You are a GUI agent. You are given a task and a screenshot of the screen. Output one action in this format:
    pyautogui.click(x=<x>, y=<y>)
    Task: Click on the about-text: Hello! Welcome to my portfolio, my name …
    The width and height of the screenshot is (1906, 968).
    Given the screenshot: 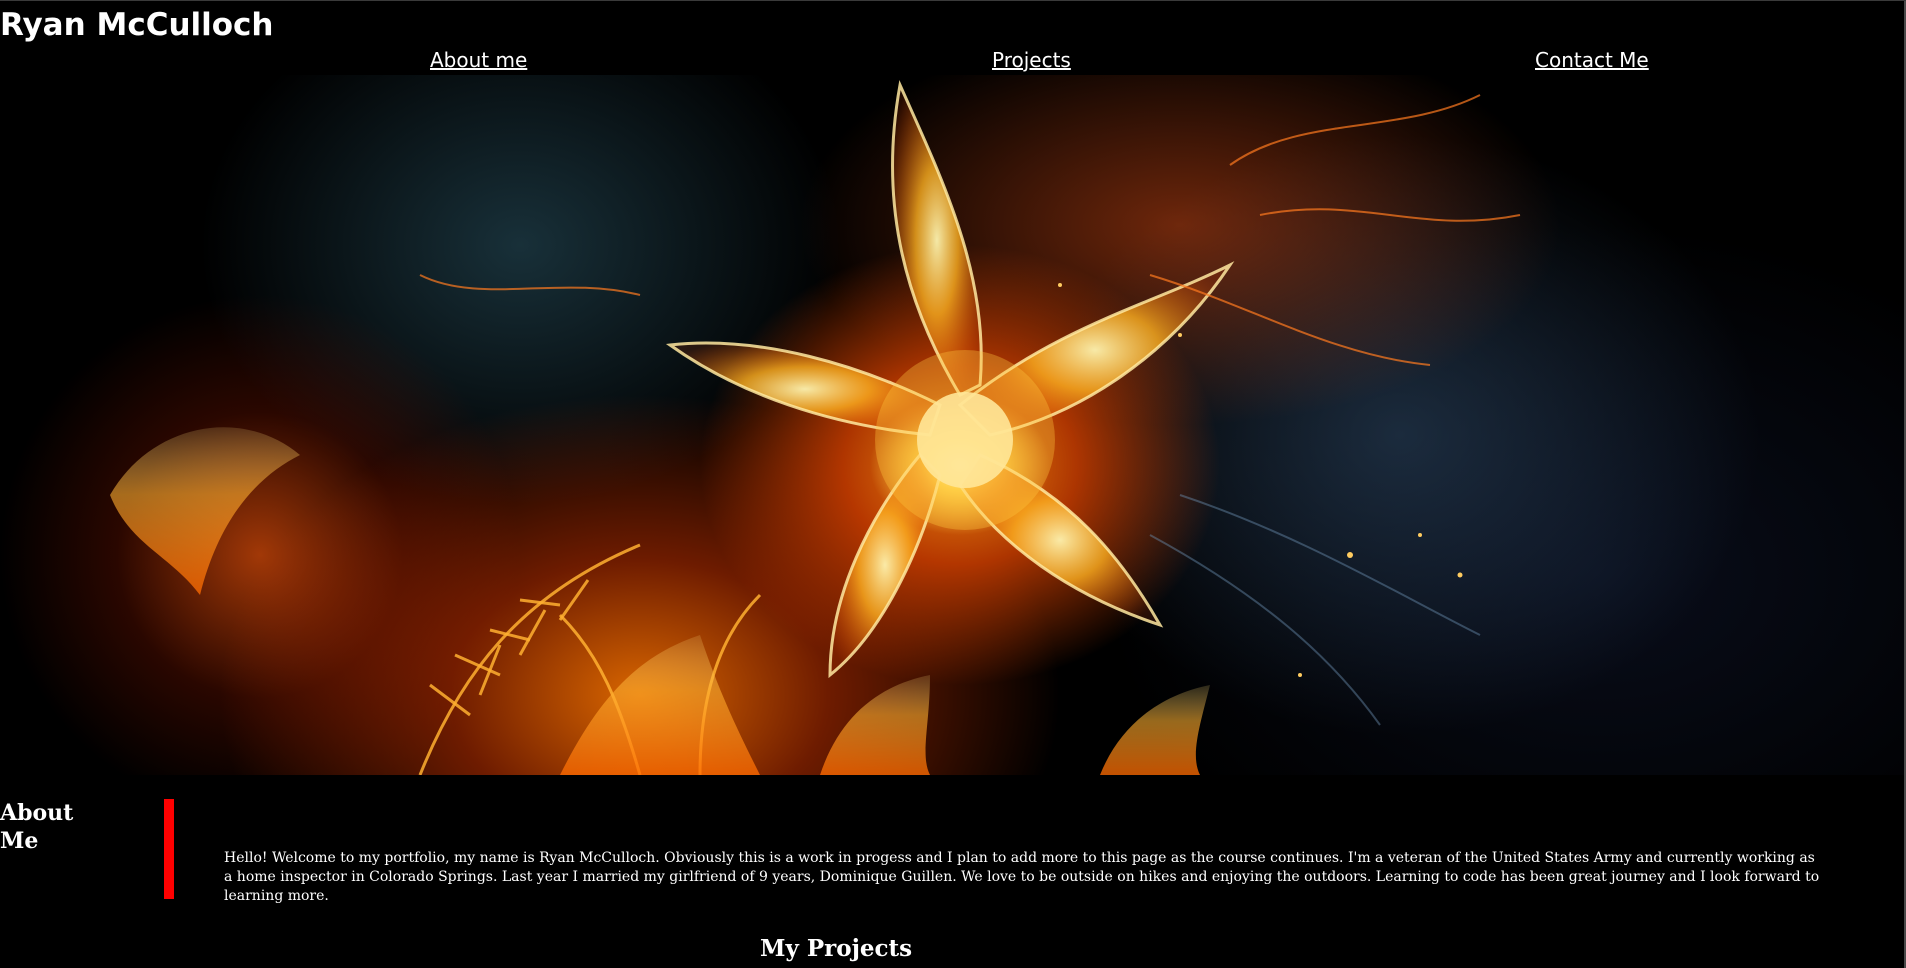 What is the action you would take?
    pyautogui.click(x=1022, y=877)
    